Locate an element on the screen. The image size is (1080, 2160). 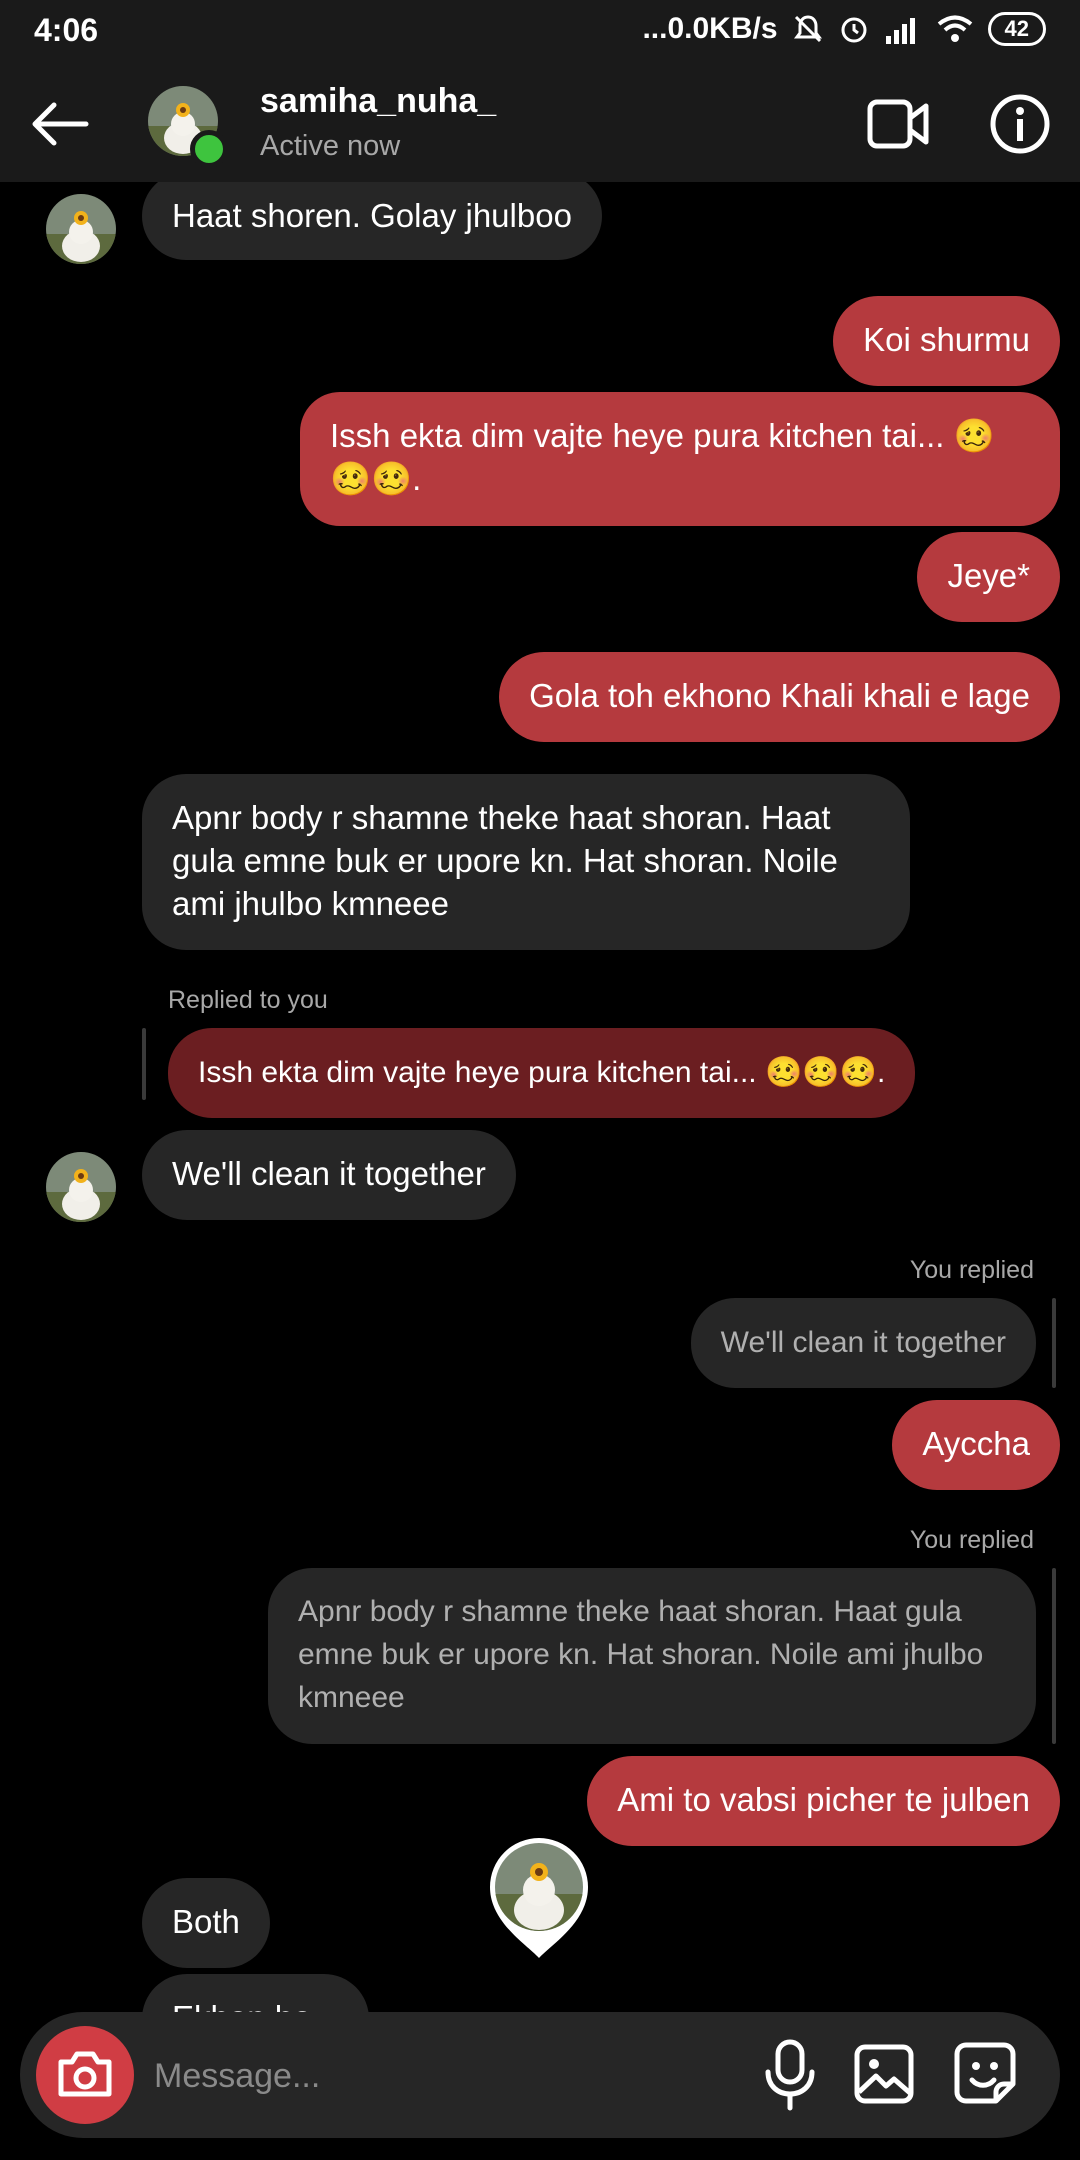
seen-avatar-icon is located at coordinates (539, 1898).